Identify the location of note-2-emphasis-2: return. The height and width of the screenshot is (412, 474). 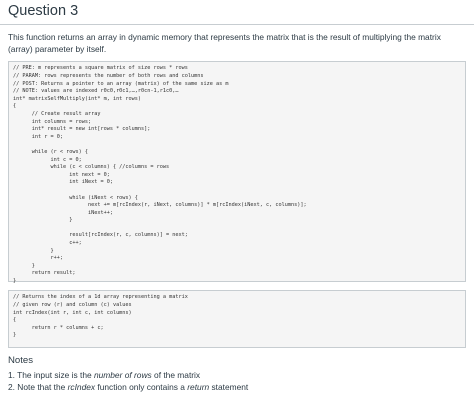
(198, 386).